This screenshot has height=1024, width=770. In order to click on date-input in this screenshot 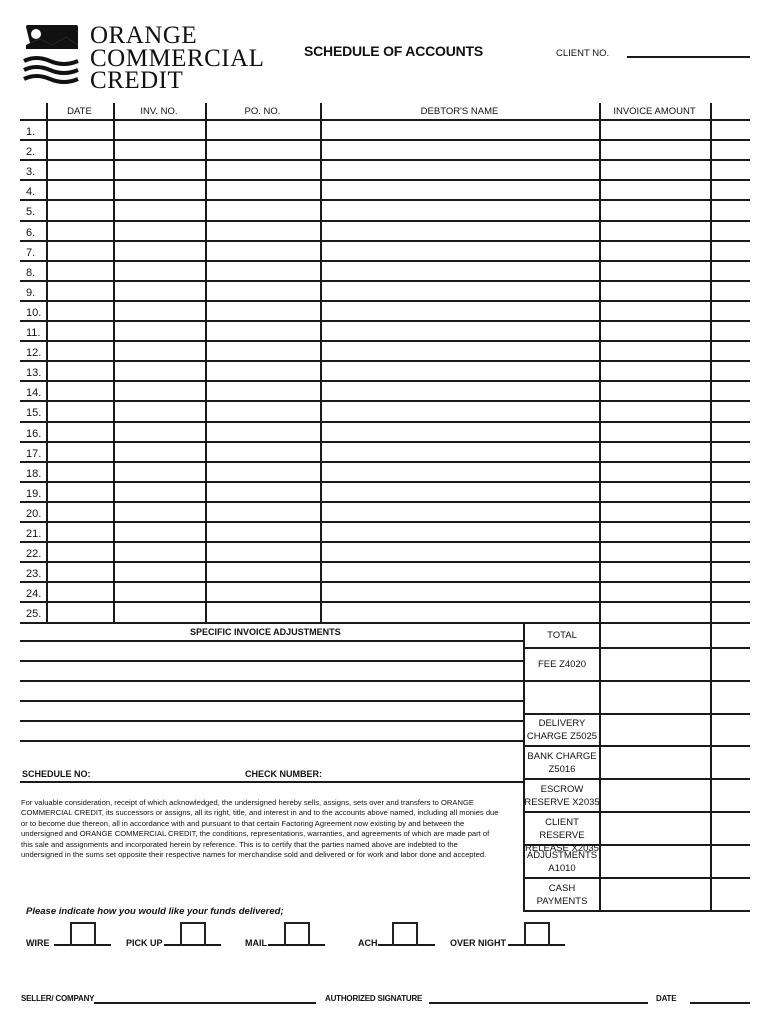, I will do `click(720, 995)`.